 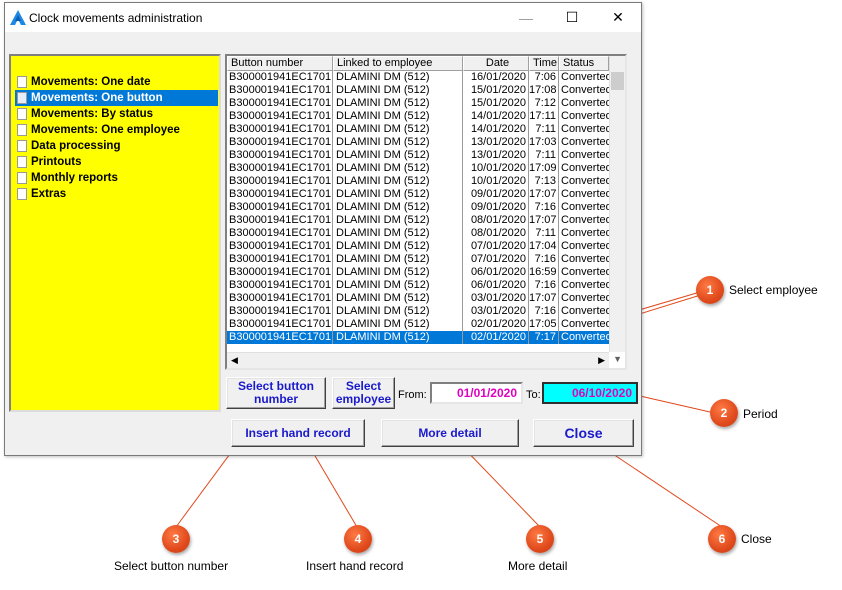 I want to click on menu-item: Movements: One button, so click(x=116, y=98).